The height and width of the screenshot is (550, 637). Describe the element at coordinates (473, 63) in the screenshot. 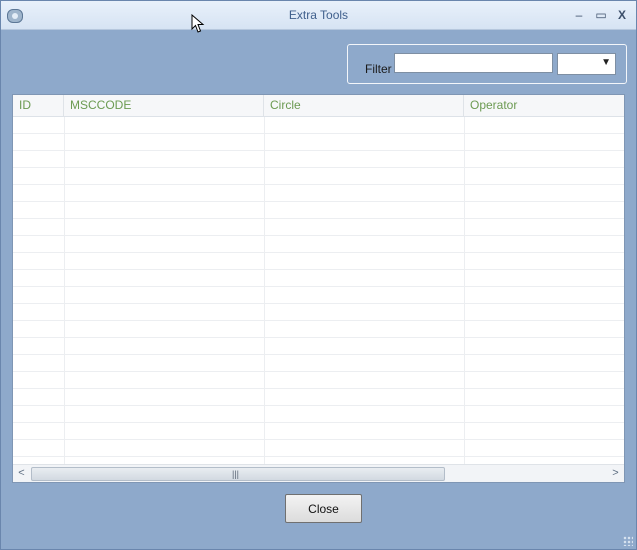

I see `filter-input` at that location.